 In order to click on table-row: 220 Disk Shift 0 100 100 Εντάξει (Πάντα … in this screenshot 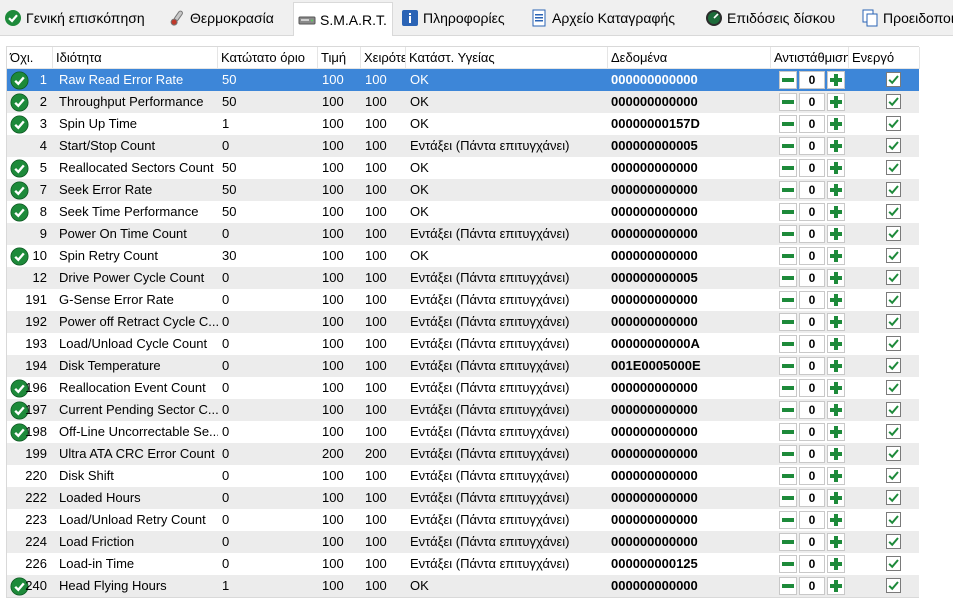, I will do `click(463, 476)`.